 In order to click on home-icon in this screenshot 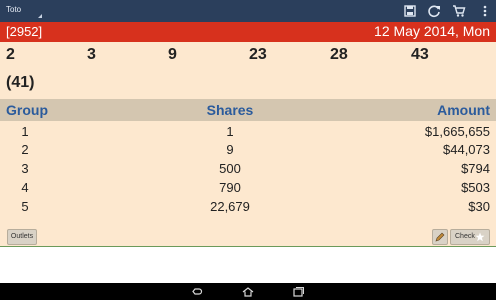, I will do `click(248, 292)`.